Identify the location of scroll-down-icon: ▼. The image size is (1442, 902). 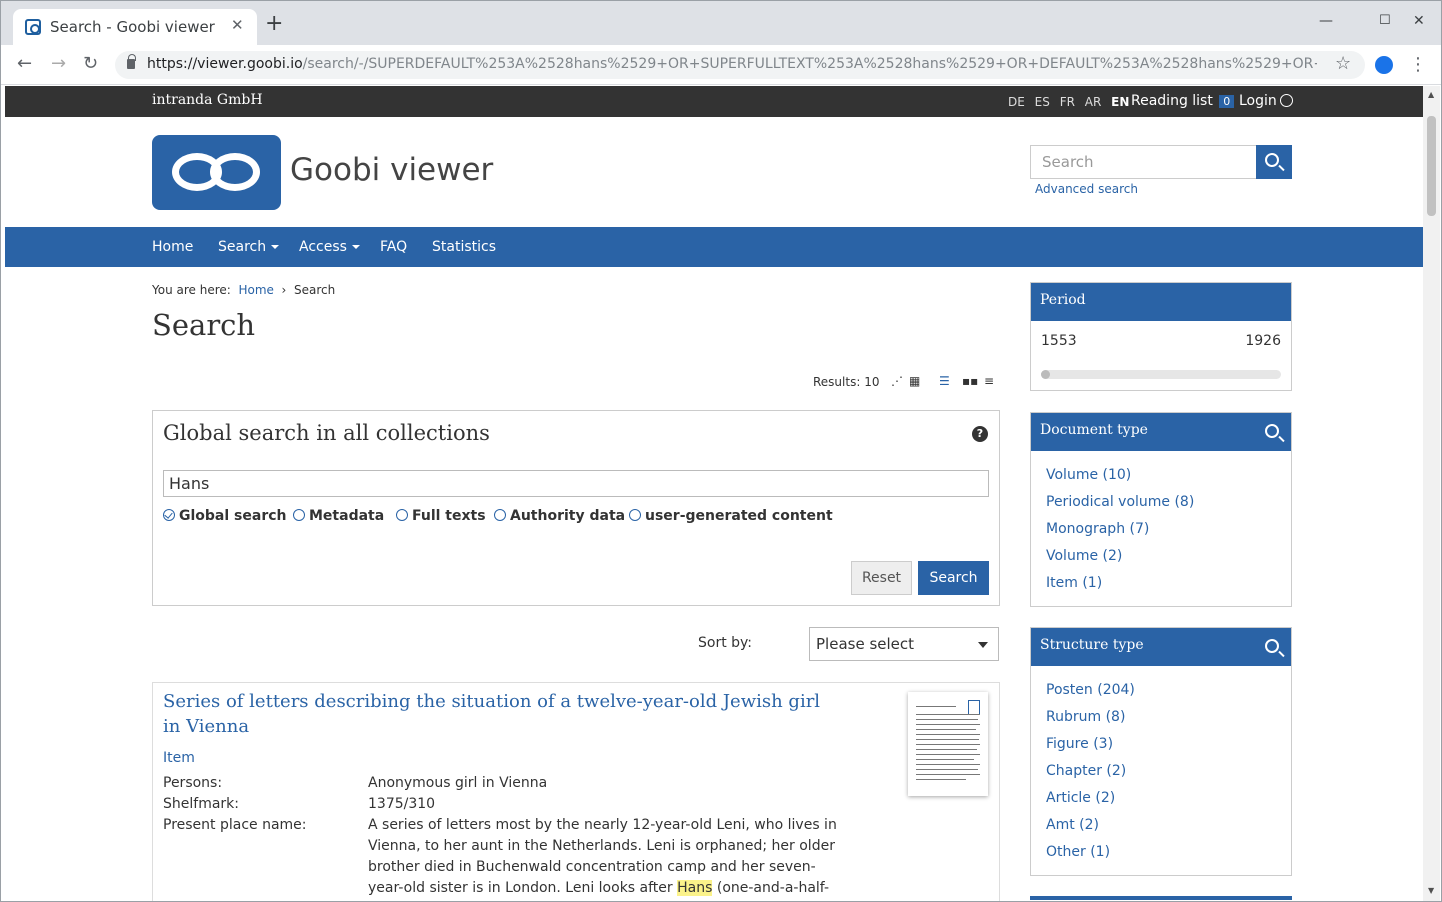
(1431, 890).